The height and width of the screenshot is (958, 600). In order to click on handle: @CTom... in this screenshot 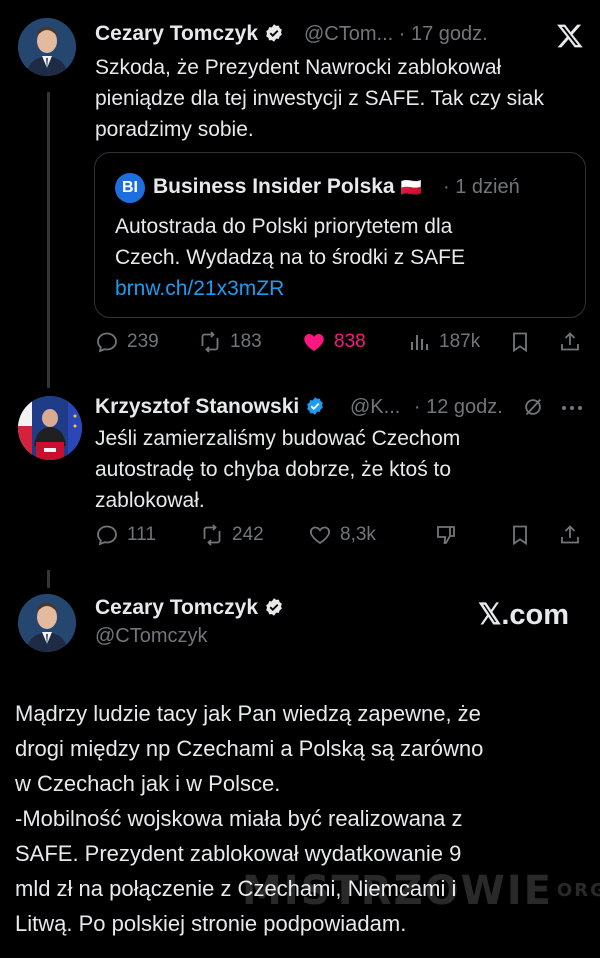, I will do `click(348, 34)`.